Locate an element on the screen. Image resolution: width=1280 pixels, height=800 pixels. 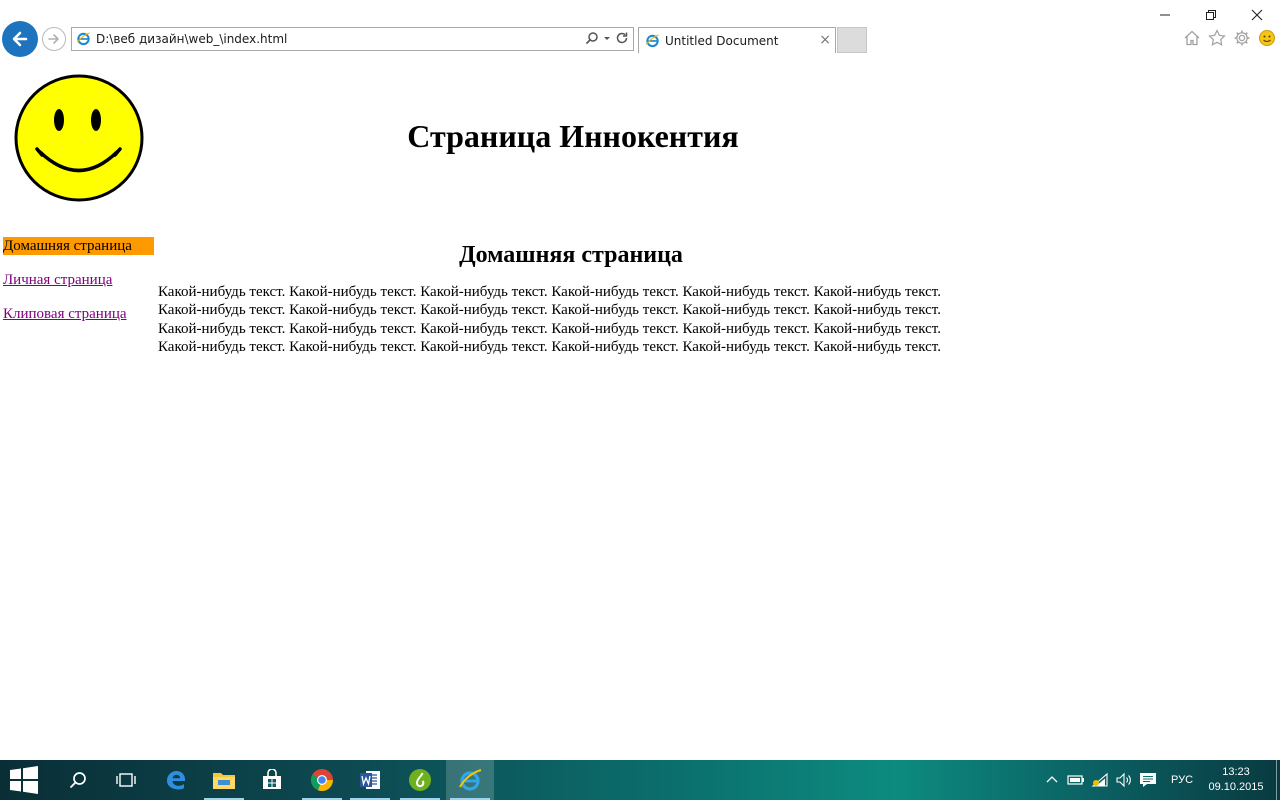
task-view-button is located at coordinates (126, 780).